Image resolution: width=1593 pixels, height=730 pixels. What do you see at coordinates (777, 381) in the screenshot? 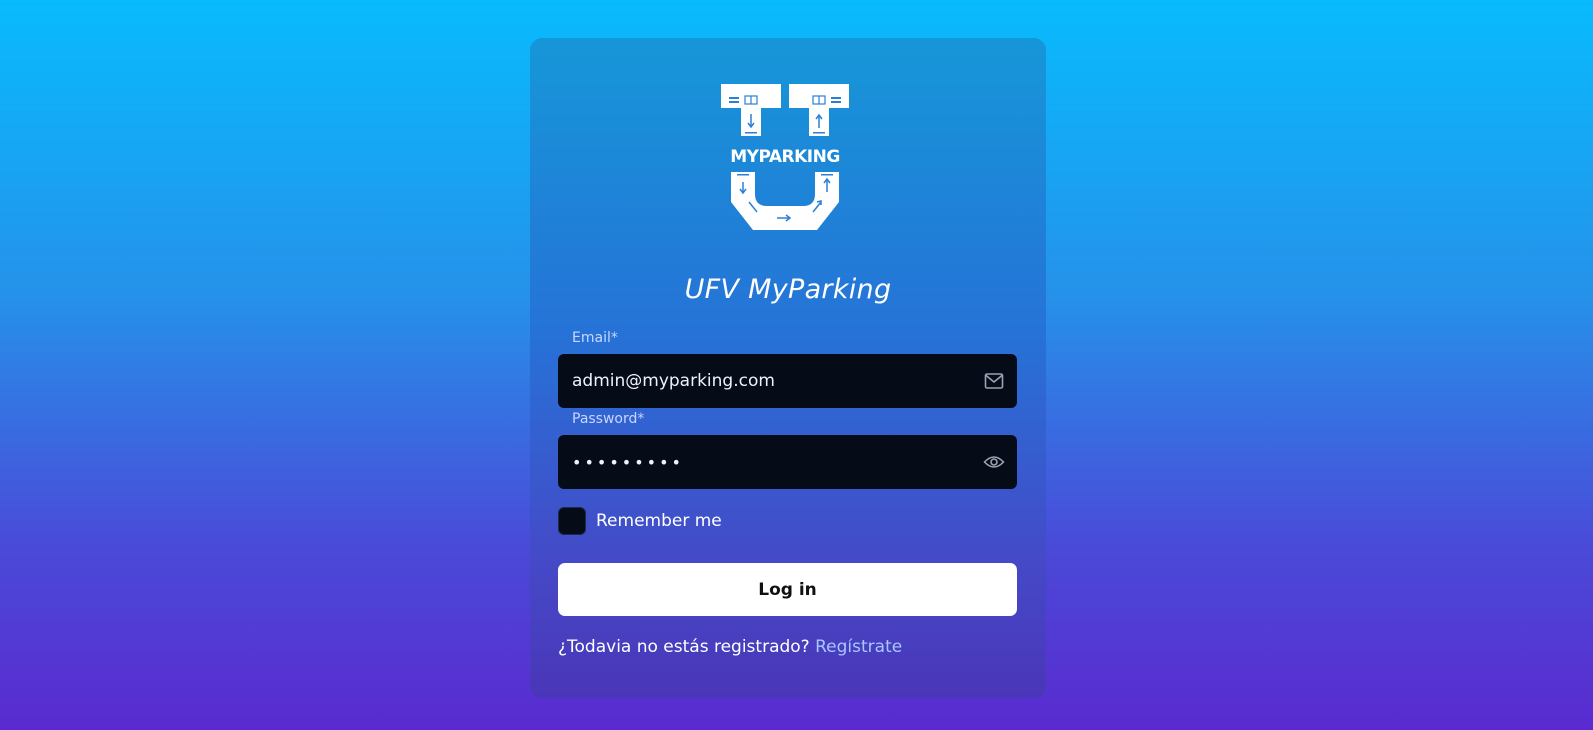
I see `email-value: admin@myparking.com` at bounding box center [777, 381].